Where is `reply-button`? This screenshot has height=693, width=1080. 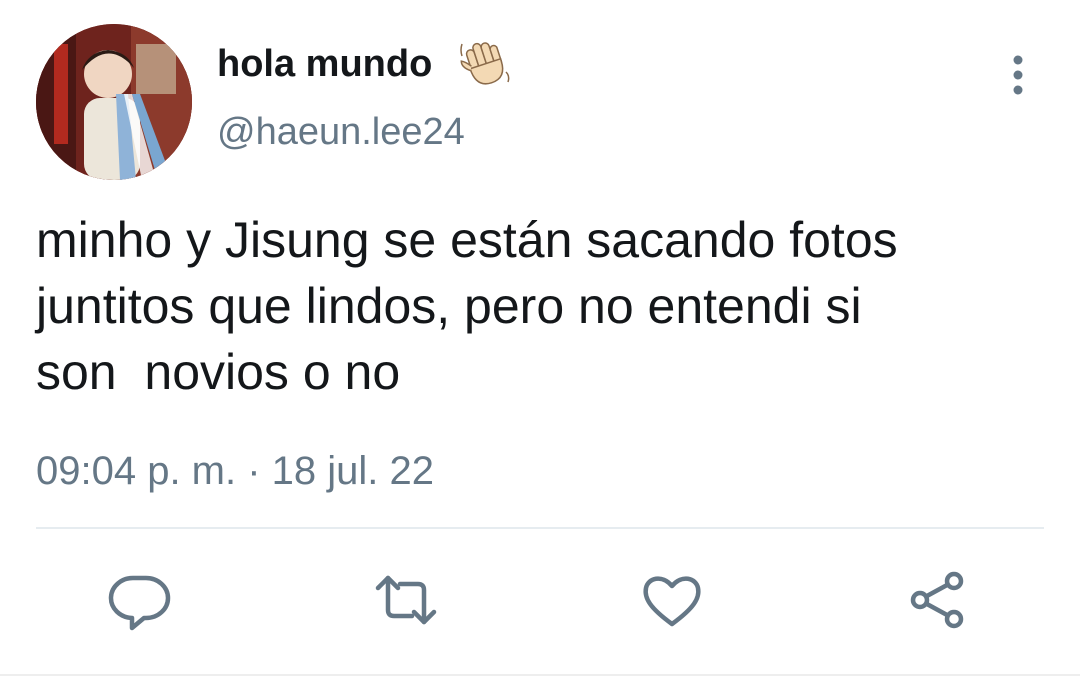 reply-button is located at coordinates (140, 600).